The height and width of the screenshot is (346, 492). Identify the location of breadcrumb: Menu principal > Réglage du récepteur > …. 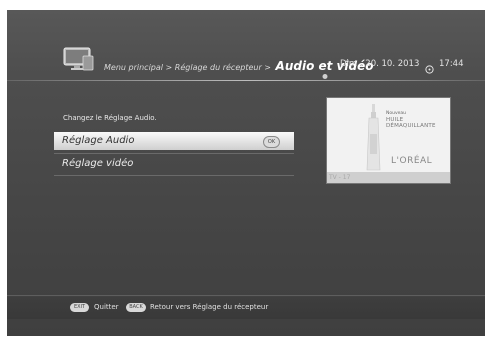
(238, 69).